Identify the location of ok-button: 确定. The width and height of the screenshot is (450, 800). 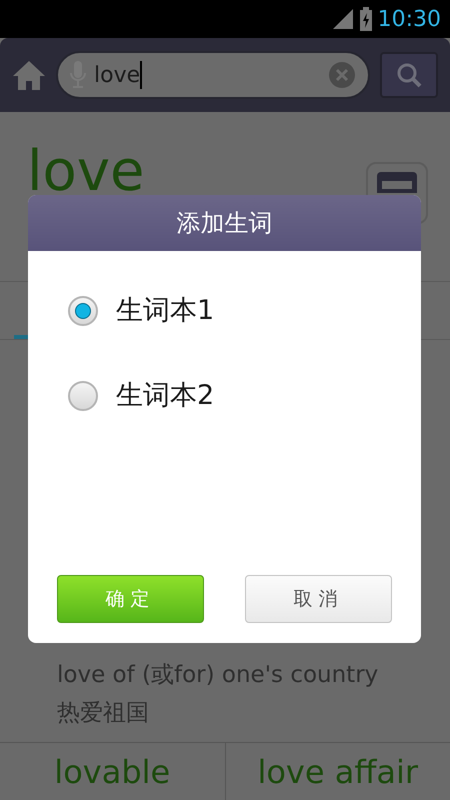
(130, 599).